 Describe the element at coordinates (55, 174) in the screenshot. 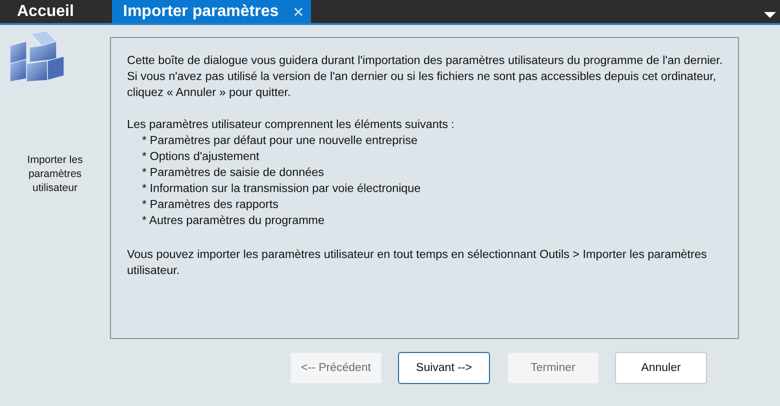

I see `sidebar-caption: Importer les paramètres utilisateur` at that location.